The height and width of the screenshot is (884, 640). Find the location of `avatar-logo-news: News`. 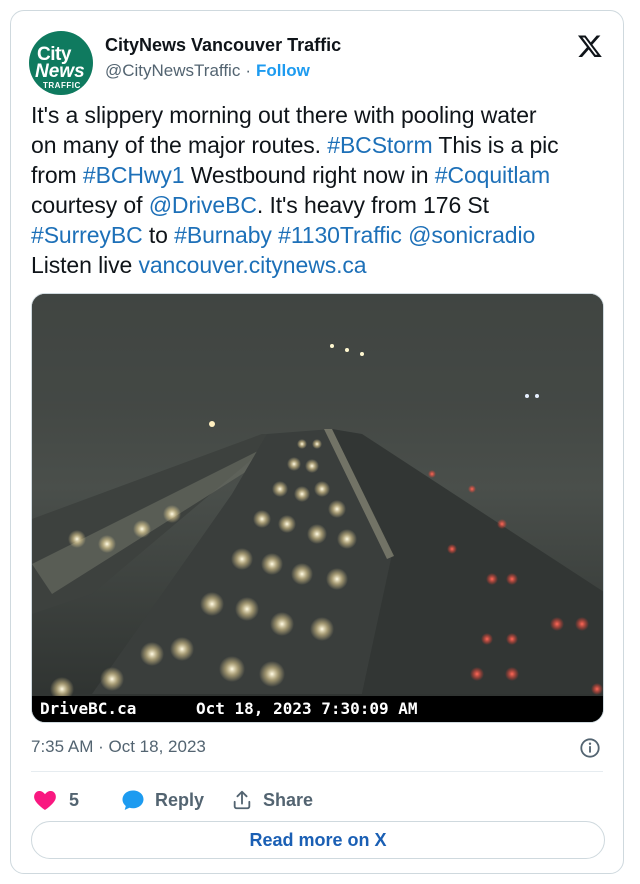

avatar-logo-news: News is located at coordinates (60, 71).